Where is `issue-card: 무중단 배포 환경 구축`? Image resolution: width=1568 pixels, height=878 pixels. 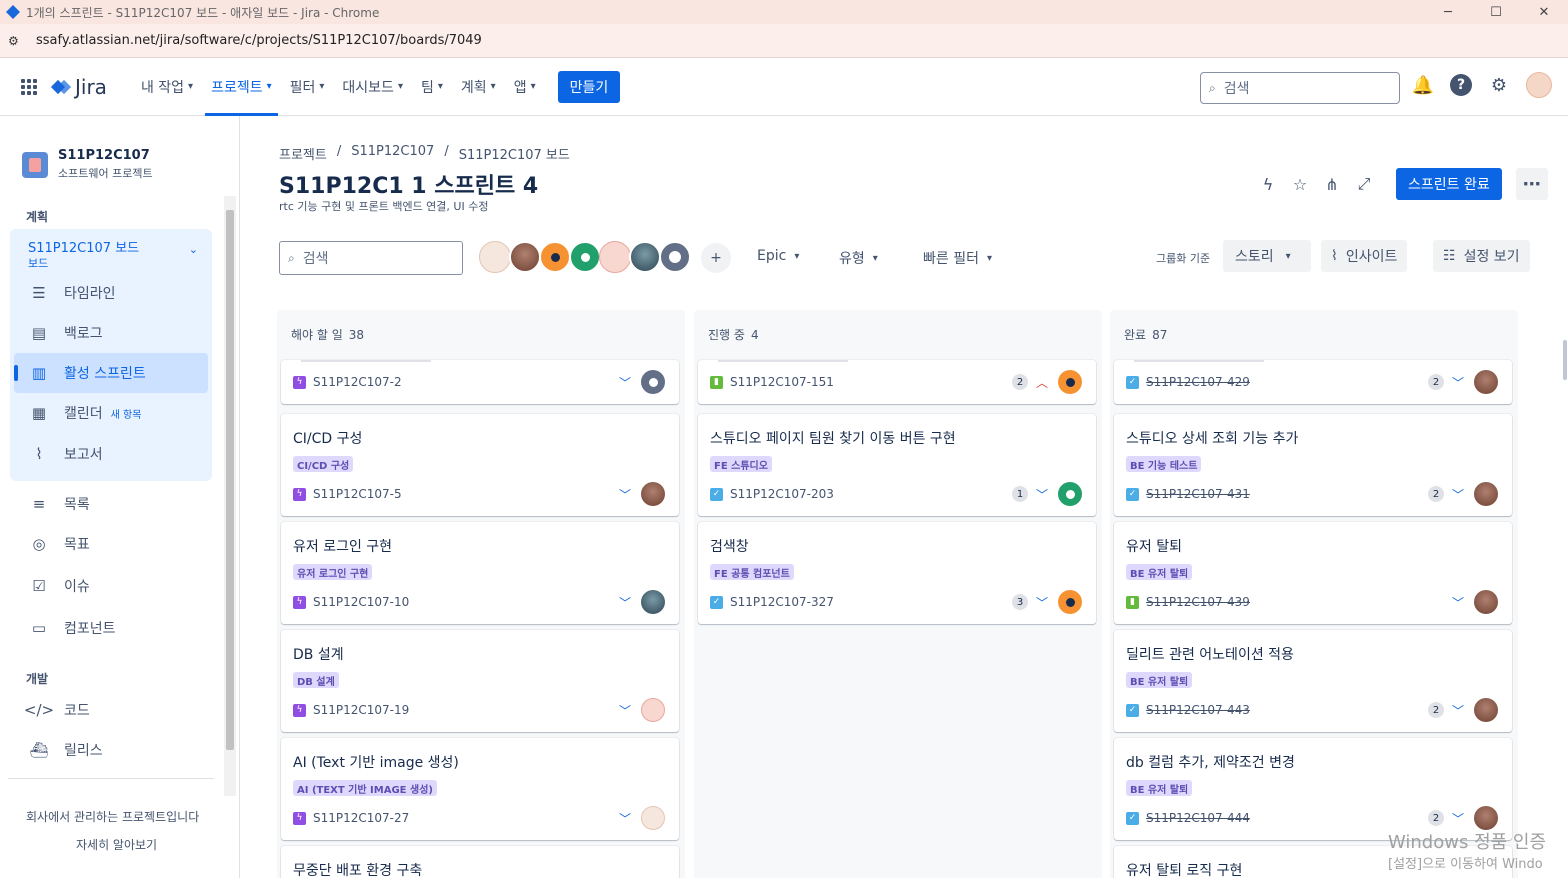 issue-card: 무중단 배포 환경 구축 is located at coordinates (480, 862).